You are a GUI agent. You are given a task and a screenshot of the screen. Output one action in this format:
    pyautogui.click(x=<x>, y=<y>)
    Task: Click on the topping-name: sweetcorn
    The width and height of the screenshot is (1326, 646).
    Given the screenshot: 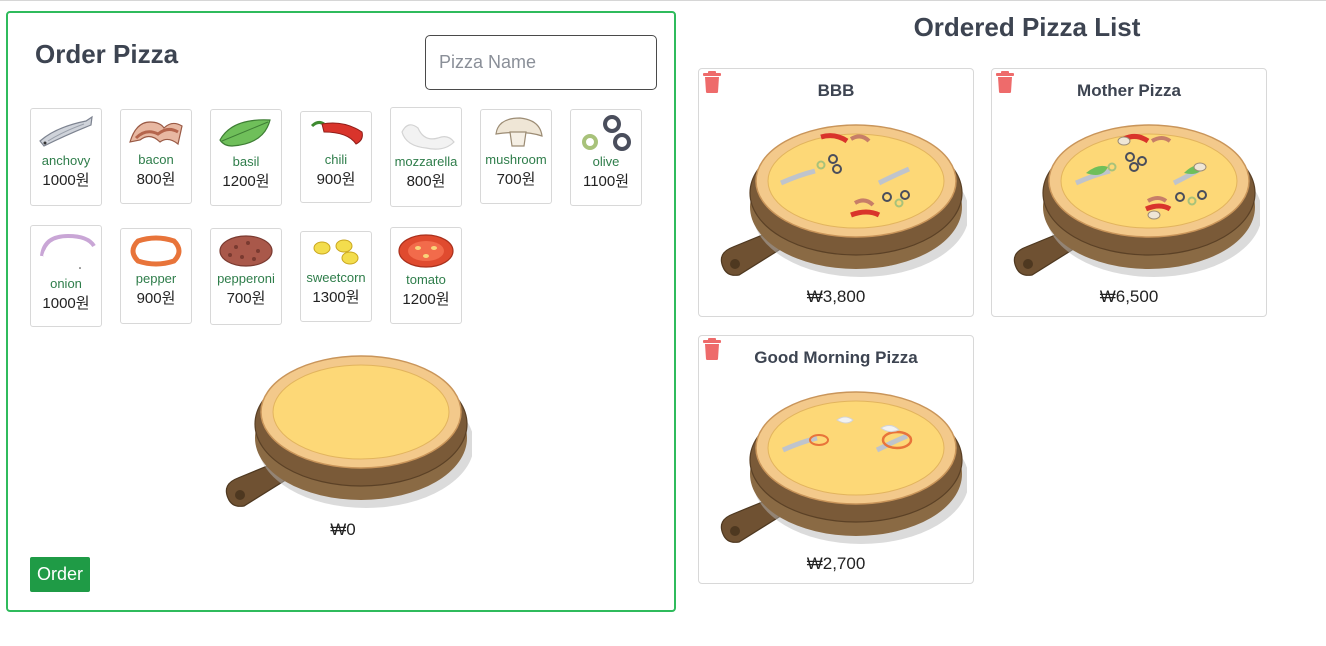 What is the action you would take?
    pyautogui.click(x=336, y=277)
    